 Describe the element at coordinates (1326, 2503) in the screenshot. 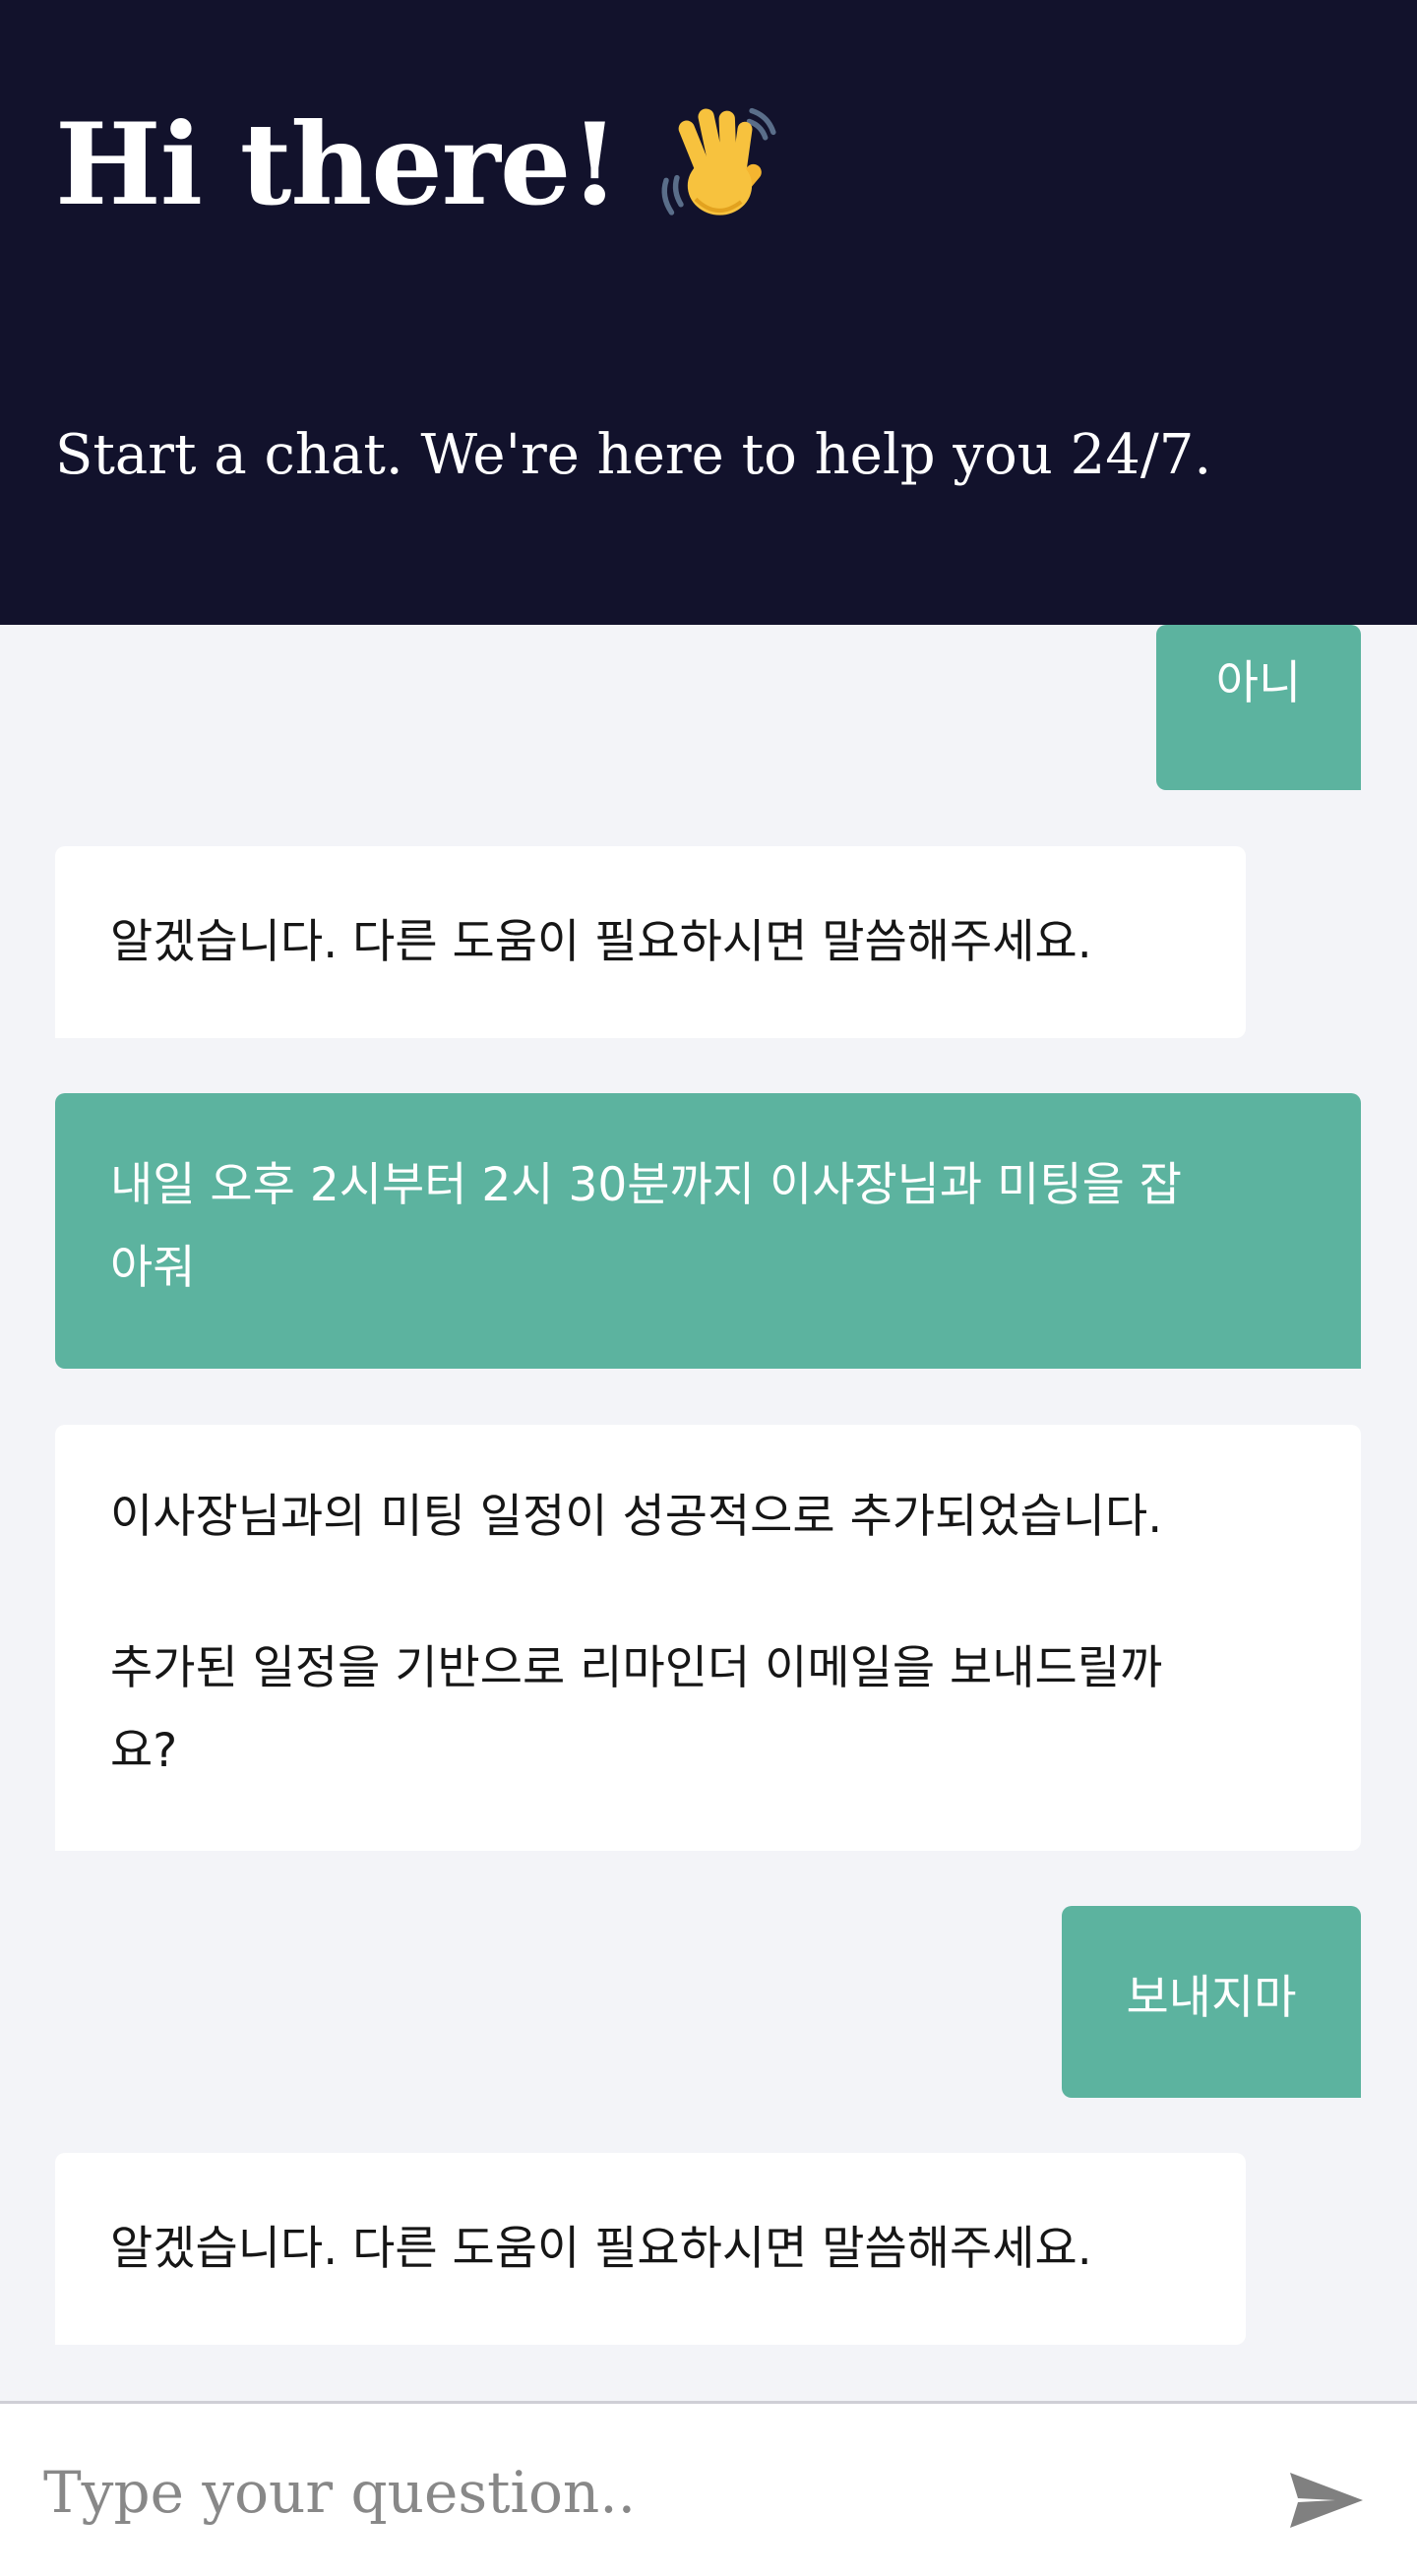

I see `send-icon` at that location.